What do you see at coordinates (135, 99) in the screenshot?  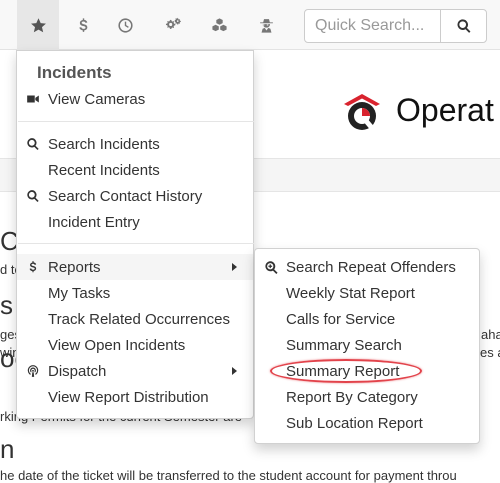 I see `menu-item-view-cameras: View Cameras` at bounding box center [135, 99].